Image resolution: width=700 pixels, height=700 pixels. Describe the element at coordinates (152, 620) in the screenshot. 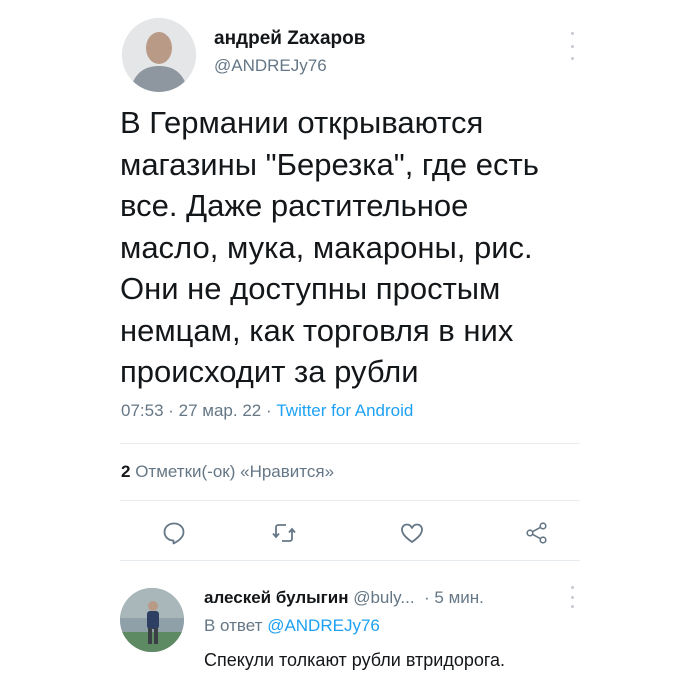

I see `reply-avatar` at that location.